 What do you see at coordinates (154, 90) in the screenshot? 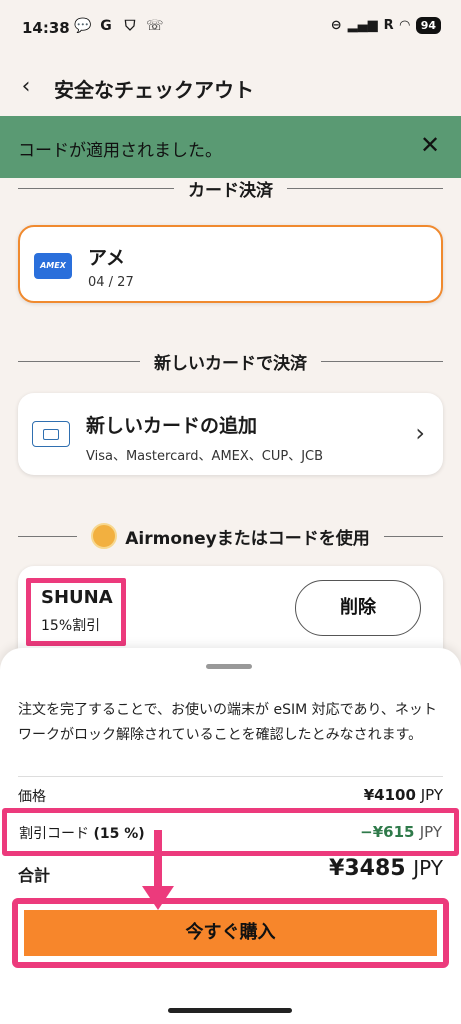
I see `page-title: 安全なチェックアウト` at bounding box center [154, 90].